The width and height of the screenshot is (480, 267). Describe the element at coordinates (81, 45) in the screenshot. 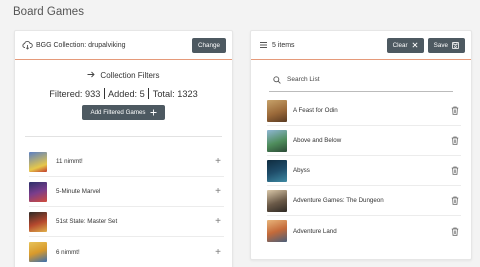

I see `collection-title: BGG Collection: drupalviking` at that location.